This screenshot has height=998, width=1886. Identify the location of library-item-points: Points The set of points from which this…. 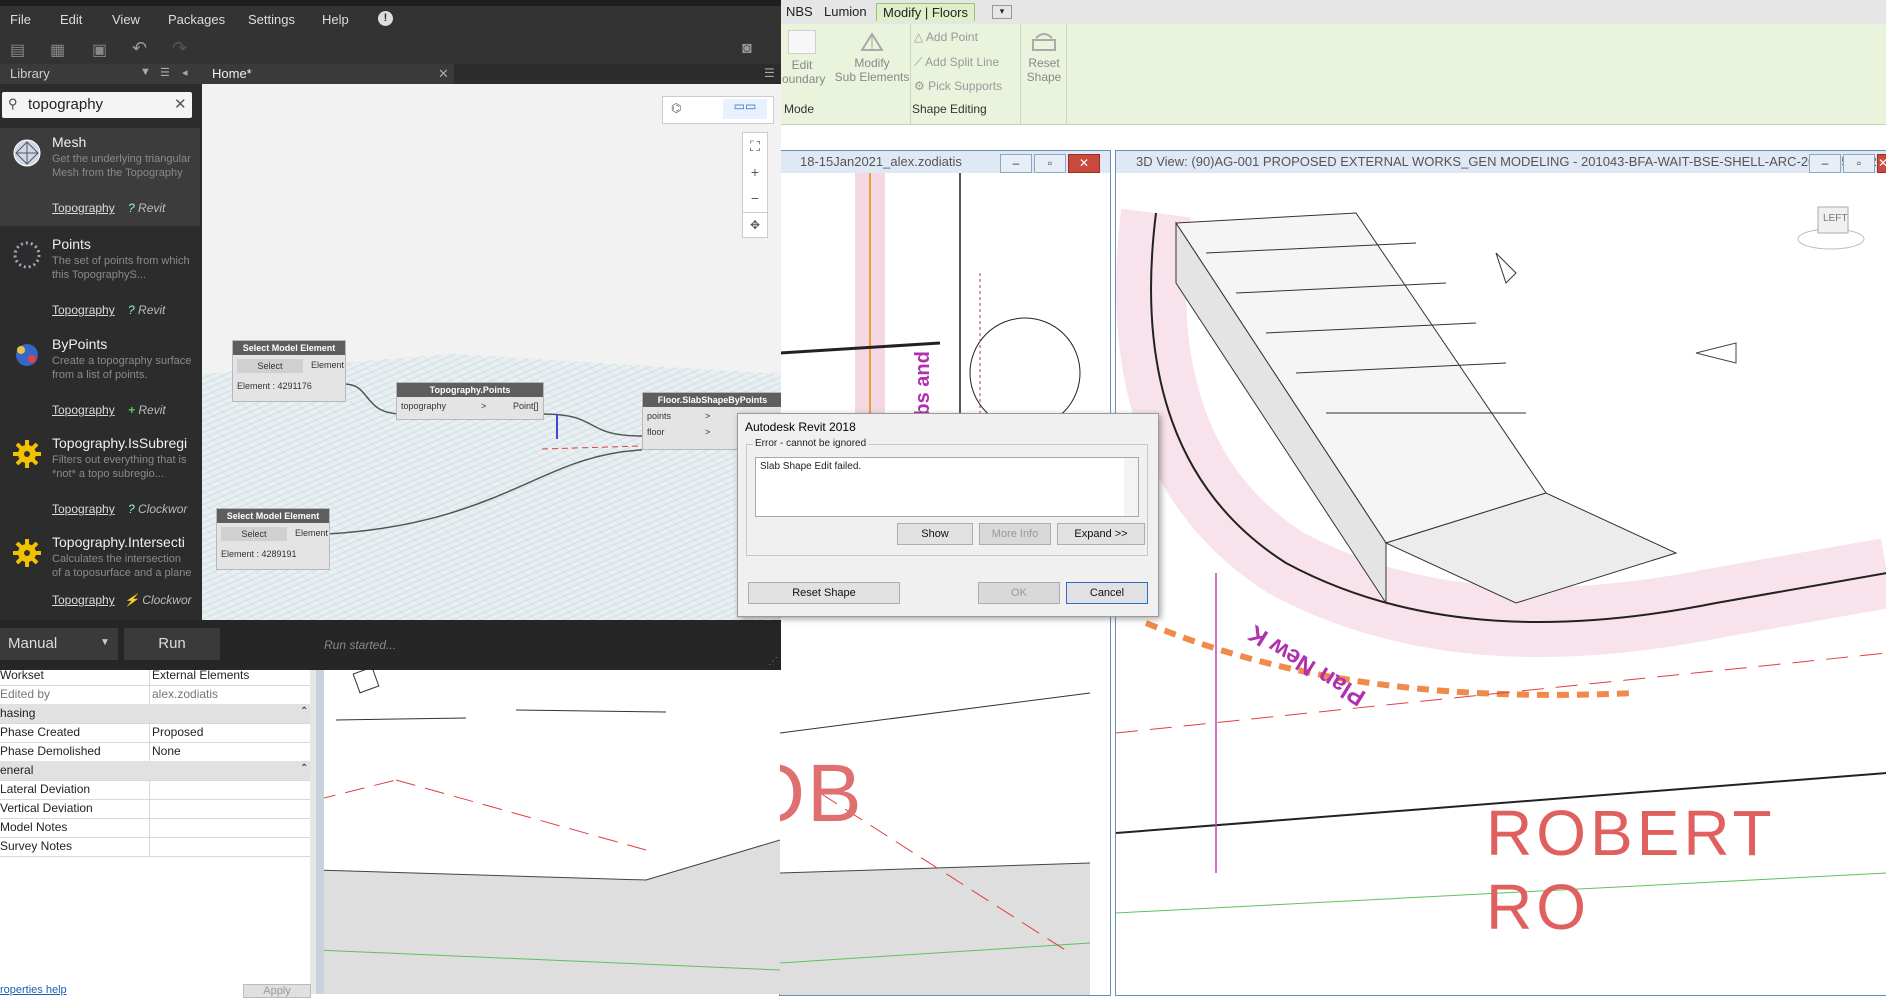
(100, 279).